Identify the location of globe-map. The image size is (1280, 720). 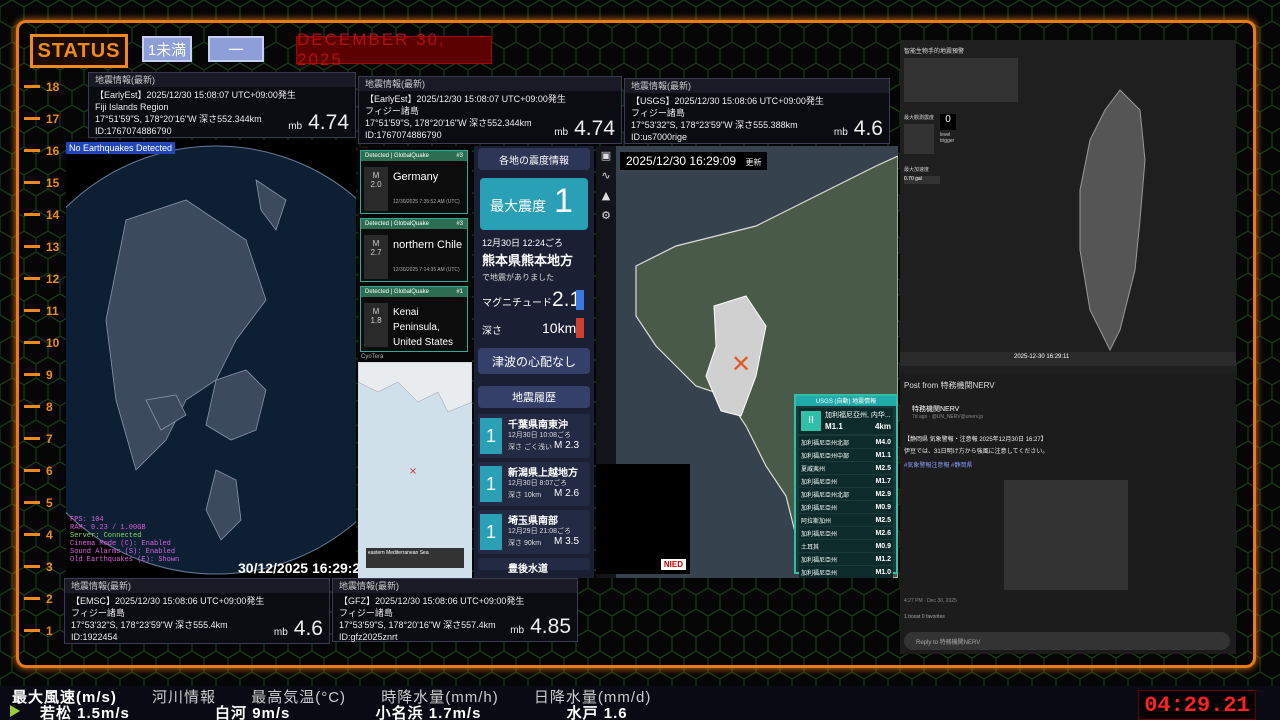
(211, 360).